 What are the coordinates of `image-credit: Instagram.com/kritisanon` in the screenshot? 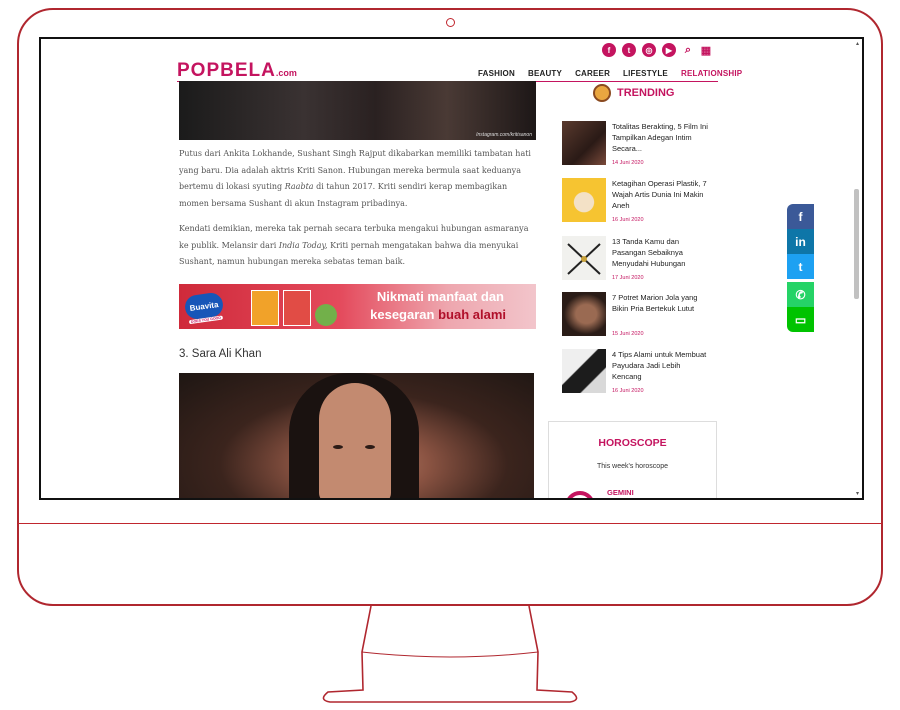 It's located at (504, 135).